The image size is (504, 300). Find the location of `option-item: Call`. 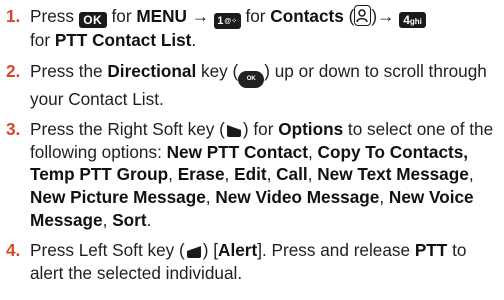

option-item: Call is located at coordinates (292, 174).